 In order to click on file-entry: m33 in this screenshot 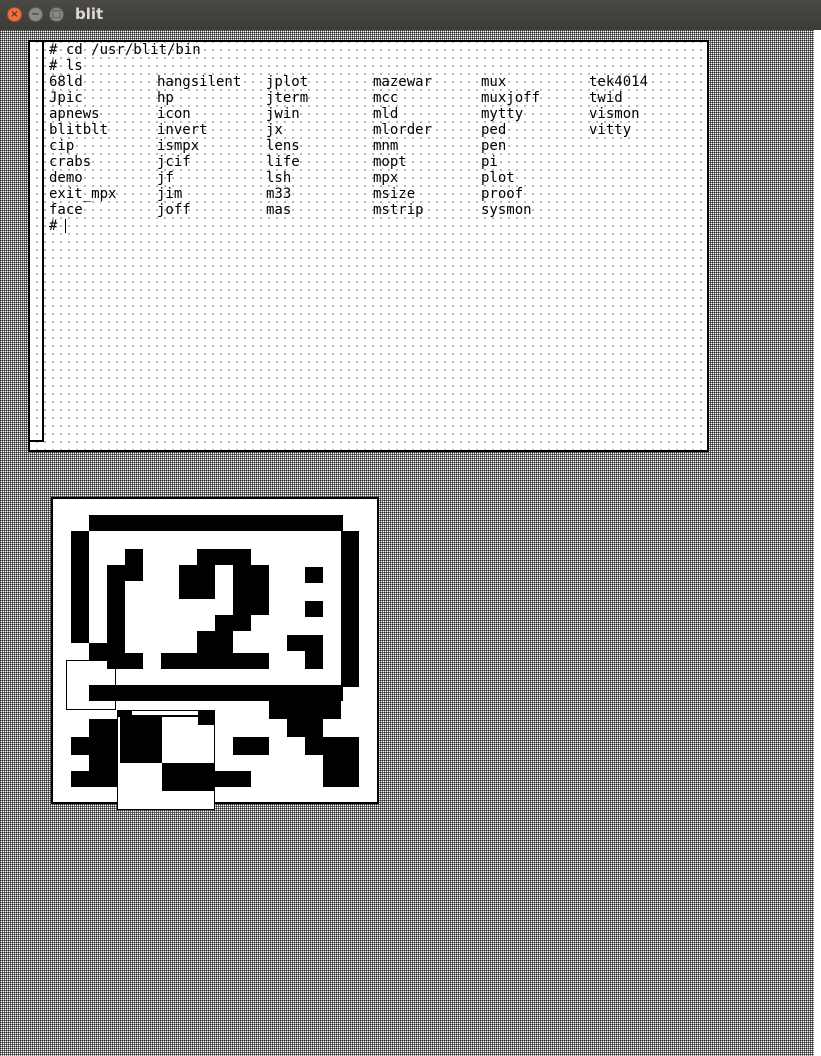, I will do `click(279, 194)`.